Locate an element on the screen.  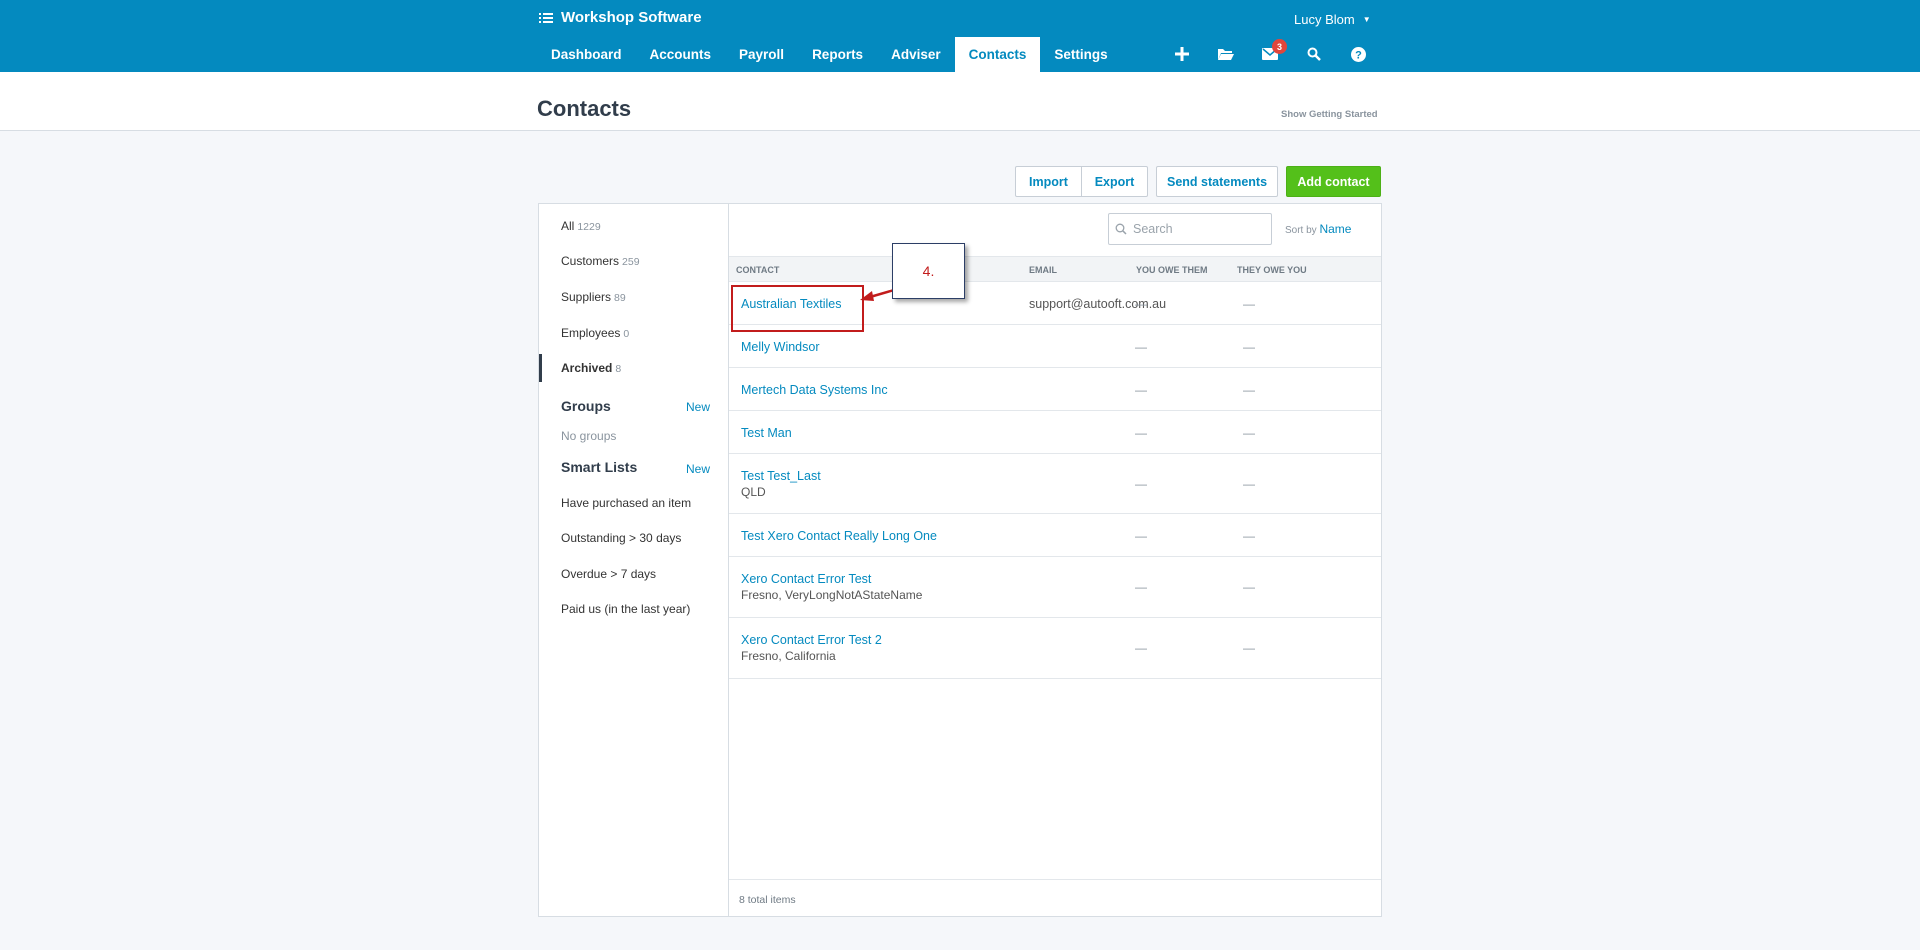
show-getting-started-link: Show Getting Started is located at coordinates (1329, 114).